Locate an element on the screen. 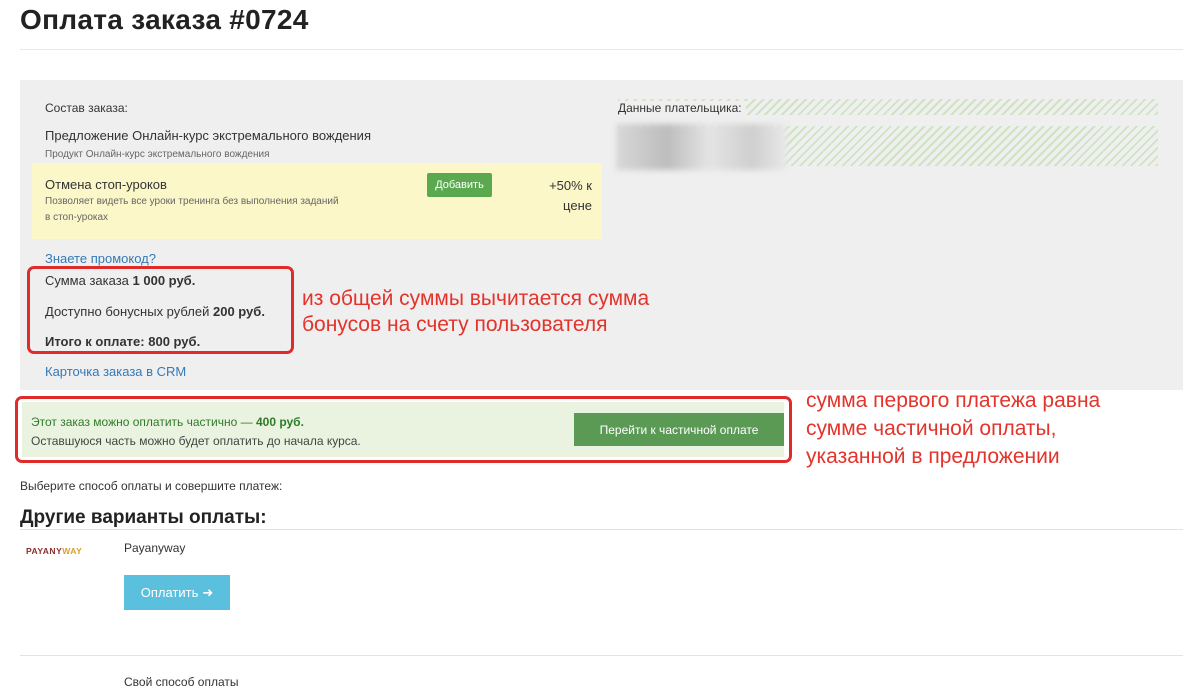 This screenshot has width=1200, height=689. total-label: Итого к оплате: is located at coordinates (95, 341).